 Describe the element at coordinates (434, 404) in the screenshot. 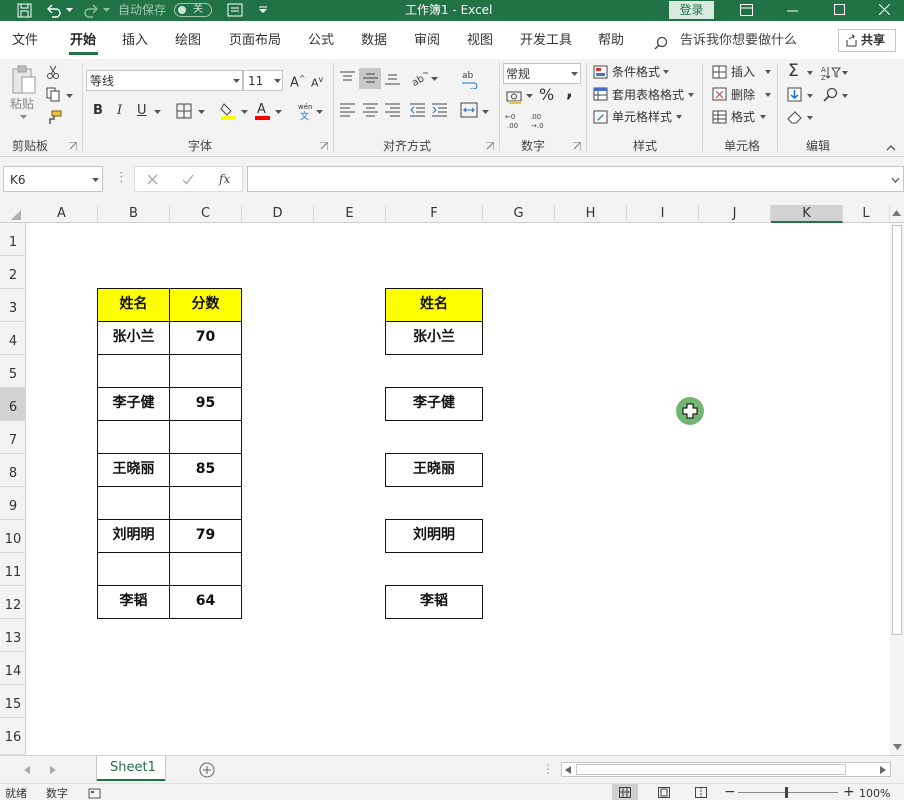

I see `name-list-cell: 李子健` at that location.